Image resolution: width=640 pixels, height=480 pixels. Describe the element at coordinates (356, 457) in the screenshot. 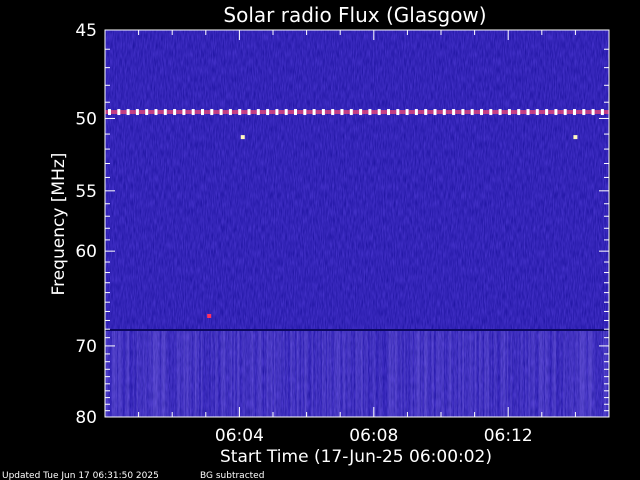

I see `x-axis-label: Start Time (17-Jun-25 06:00:02)` at that location.